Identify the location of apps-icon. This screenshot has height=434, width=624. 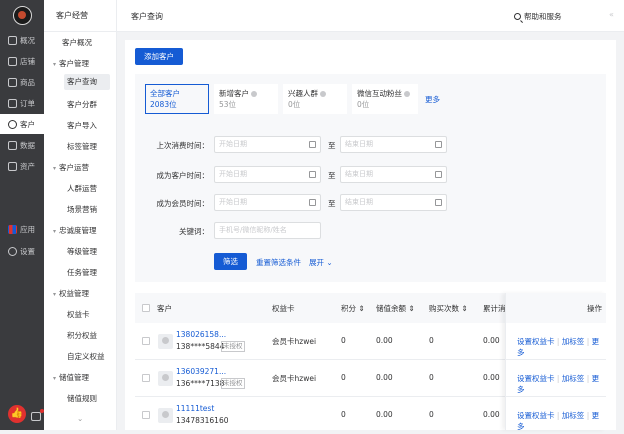
(12, 229).